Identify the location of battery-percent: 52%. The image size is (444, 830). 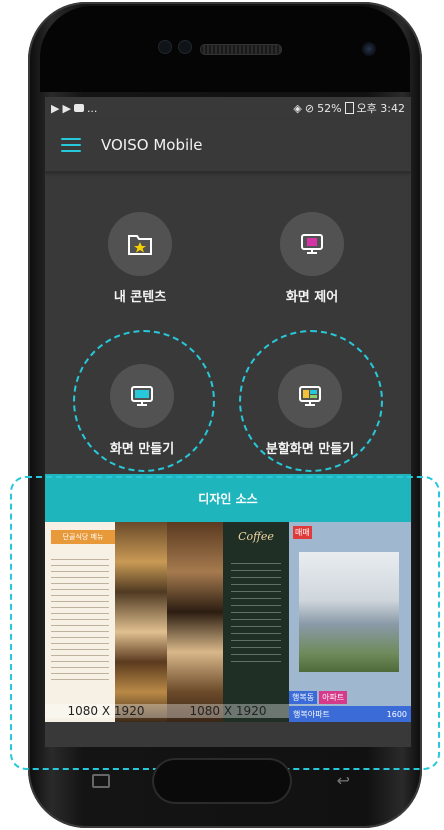
(329, 108).